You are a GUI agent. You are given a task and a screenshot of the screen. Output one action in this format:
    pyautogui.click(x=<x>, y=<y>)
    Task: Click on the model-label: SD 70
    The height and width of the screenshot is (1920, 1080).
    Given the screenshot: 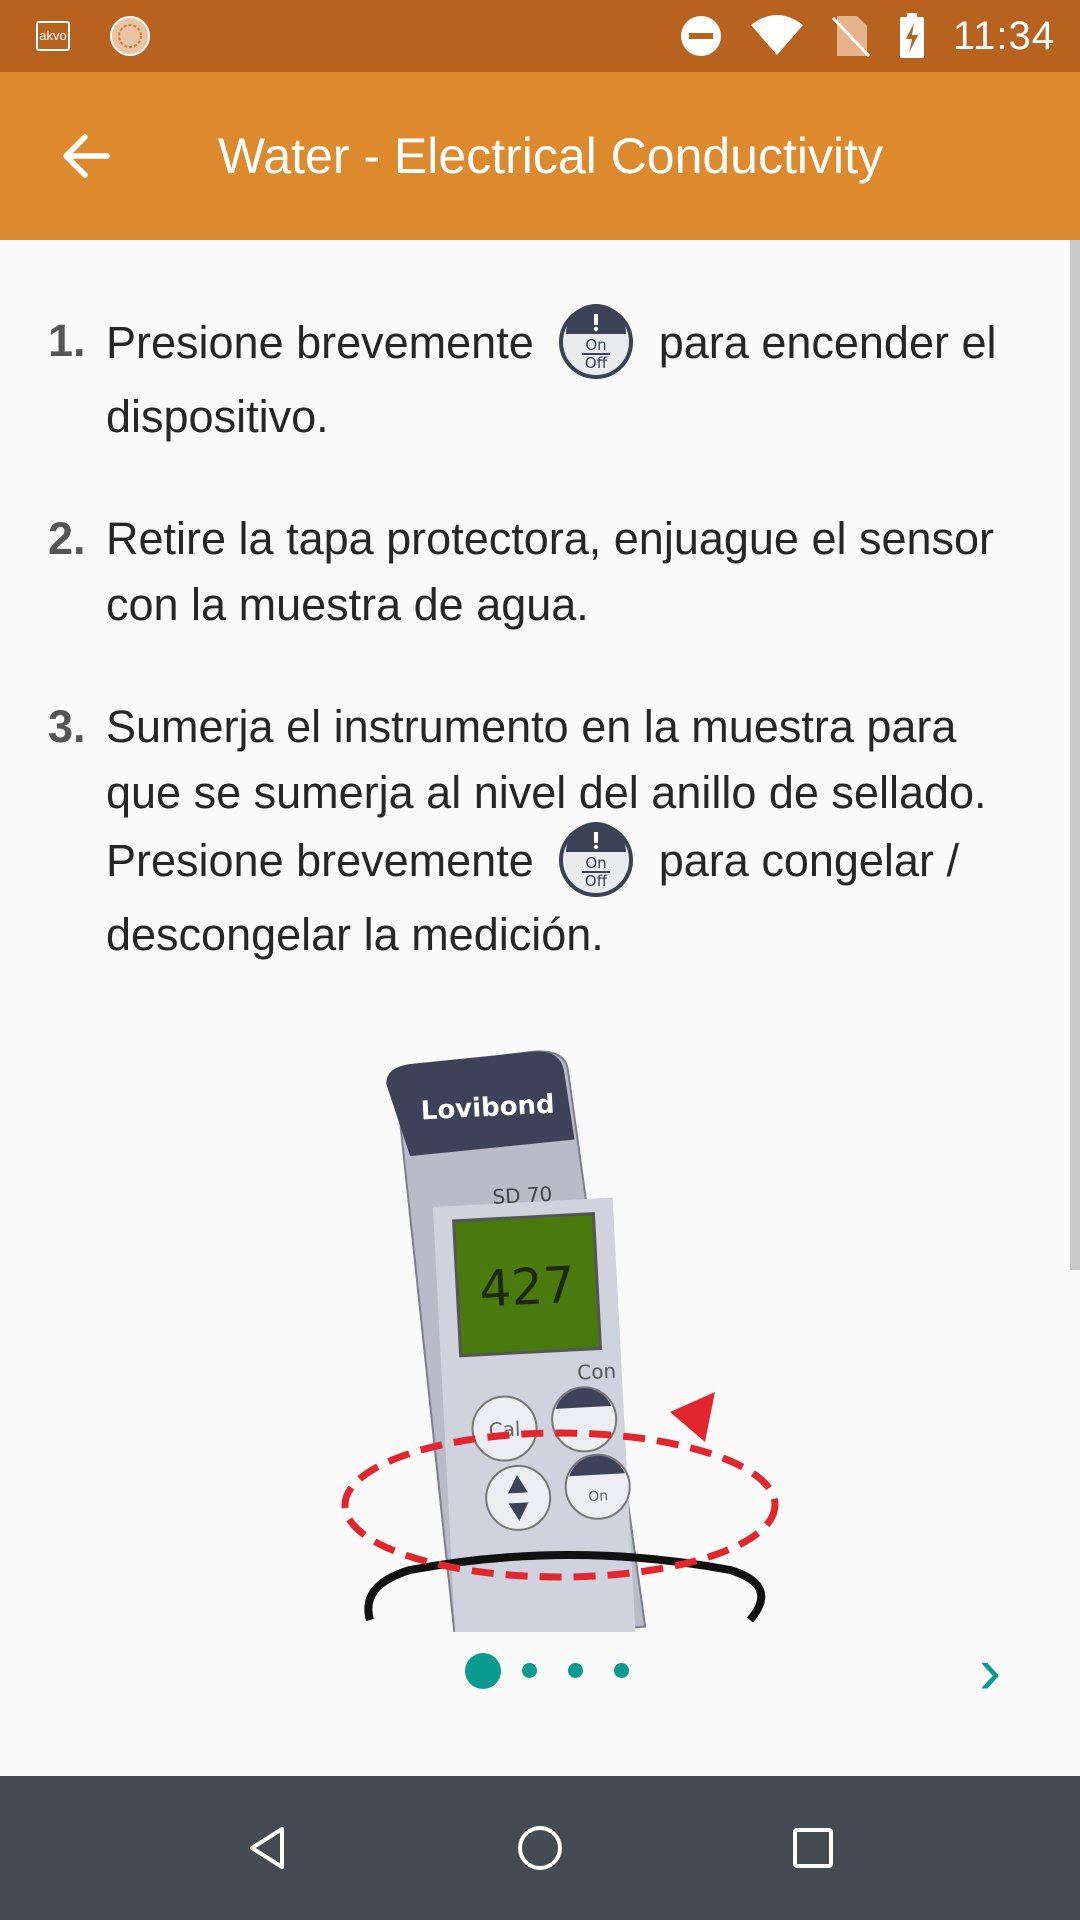 What is the action you would take?
    pyautogui.click(x=522, y=1195)
    